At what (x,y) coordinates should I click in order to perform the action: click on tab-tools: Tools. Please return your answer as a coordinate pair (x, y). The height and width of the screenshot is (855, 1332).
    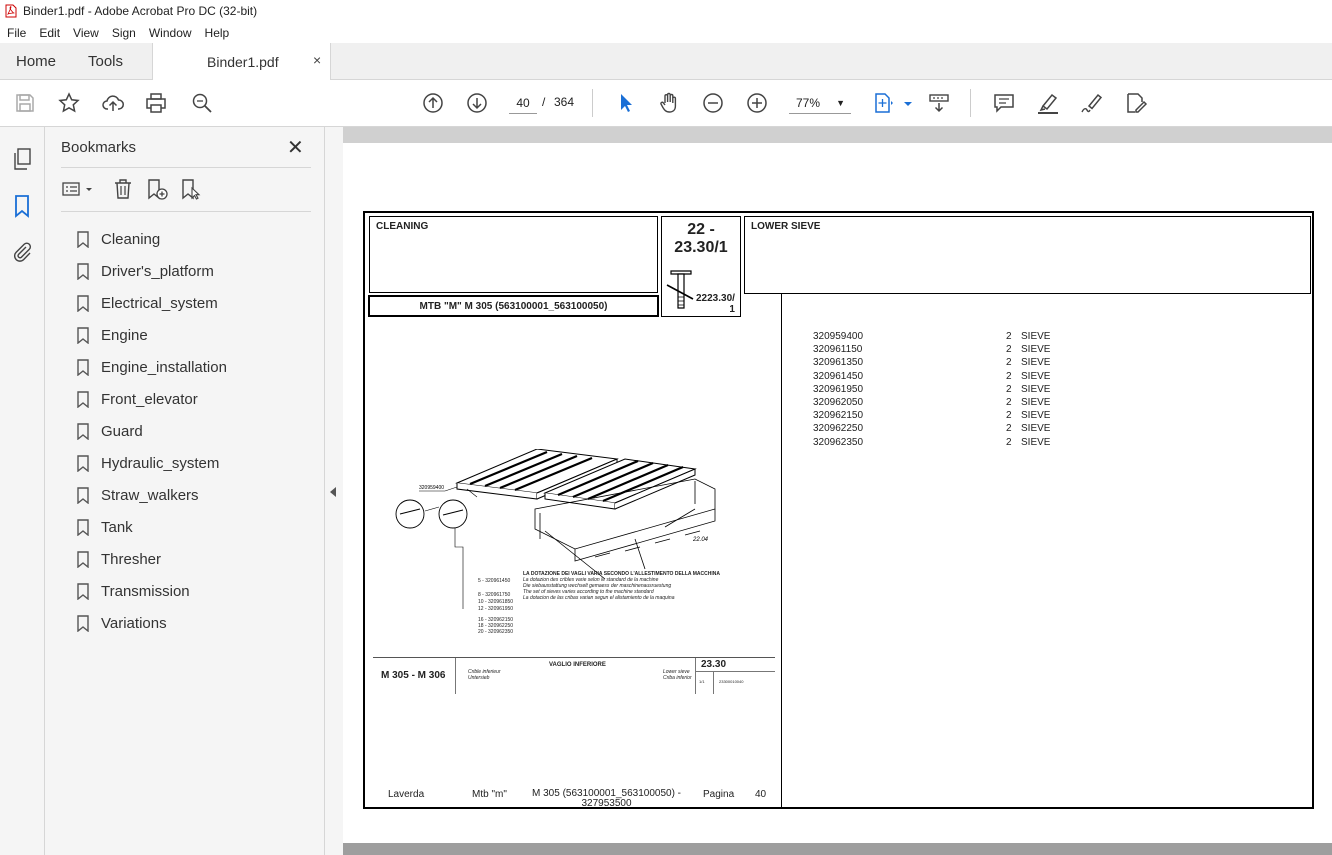
    Looking at the image, I should click on (105, 61).